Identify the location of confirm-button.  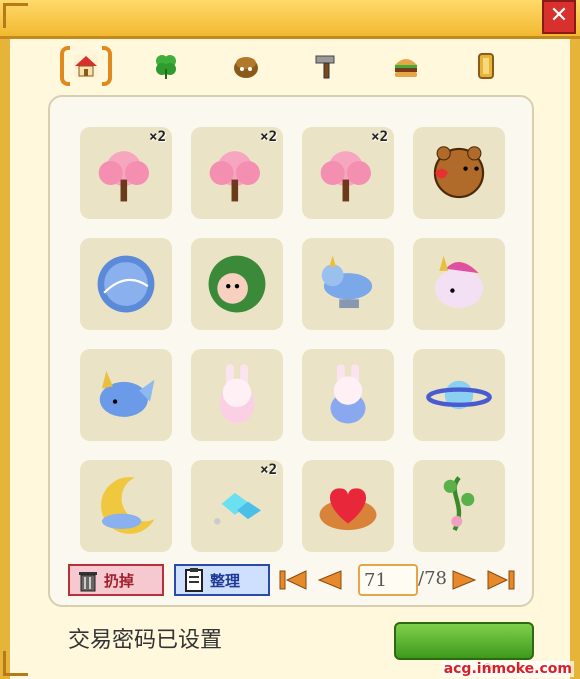
(464, 641).